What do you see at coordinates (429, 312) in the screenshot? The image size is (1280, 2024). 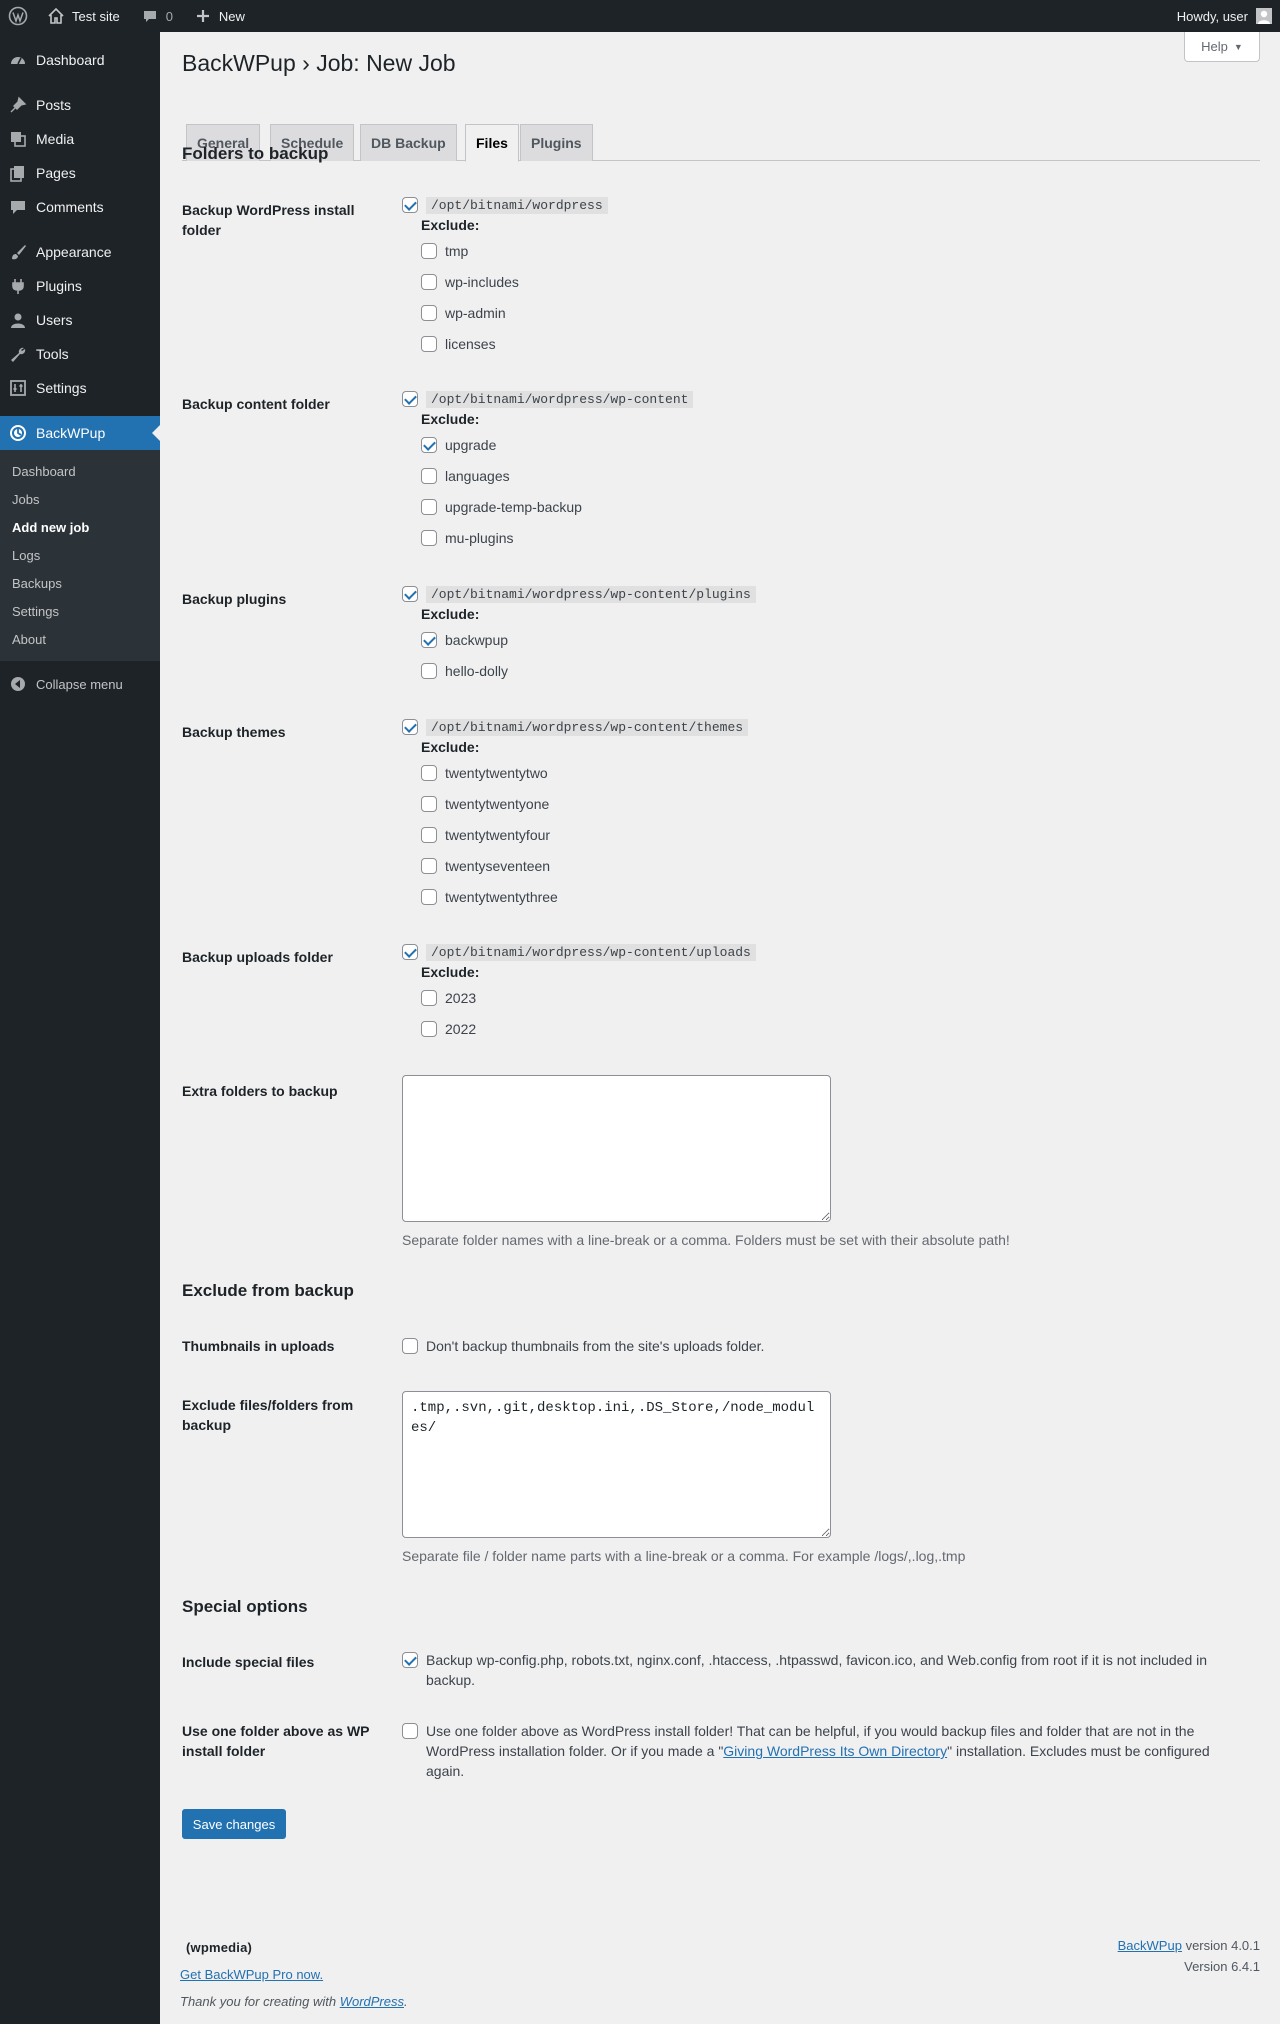 I see `exclude-wp-admin-checkbox` at bounding box center [429, 312].